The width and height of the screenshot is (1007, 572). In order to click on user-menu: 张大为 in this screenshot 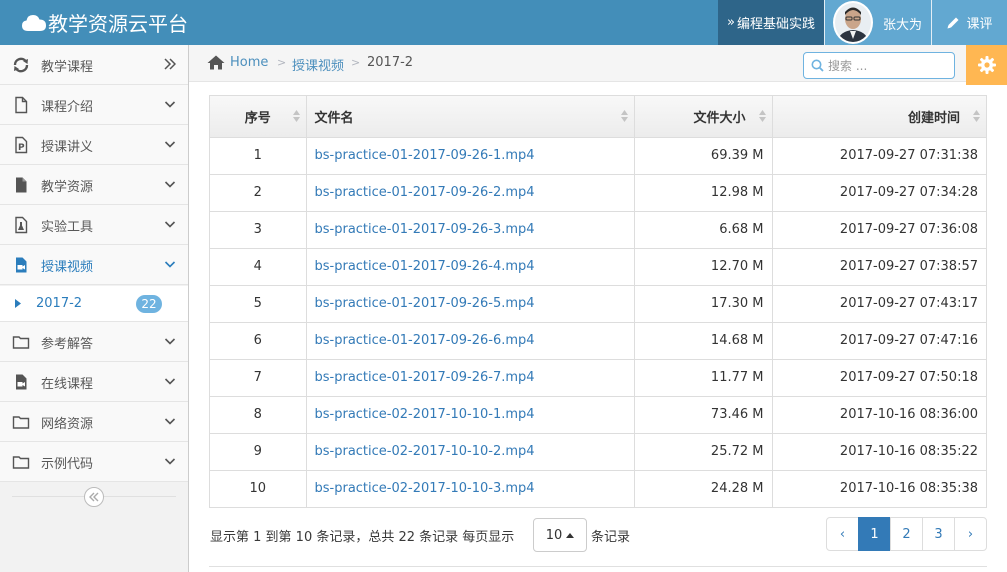, I will do `click(878, 22)`.